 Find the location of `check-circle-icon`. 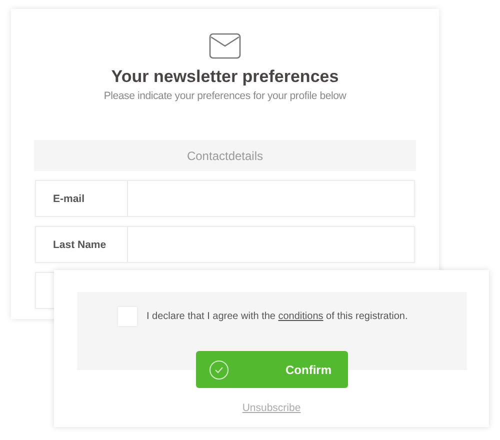

check-circle-icon is located at coordinates (218, 370).